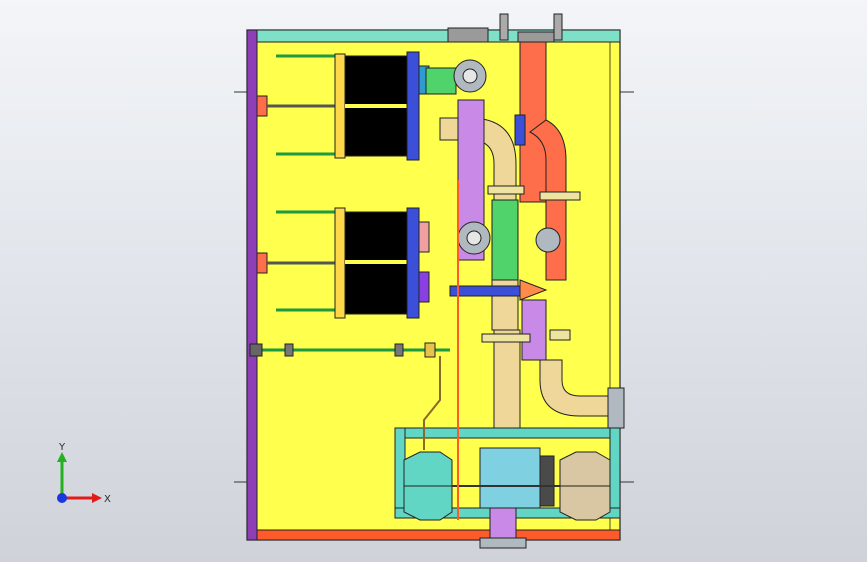 This screenshot has width=867, height=562. Describe the element at coordinates (503, 523) in the screenshot. I see `bottom-outlet-pipe` at that location.